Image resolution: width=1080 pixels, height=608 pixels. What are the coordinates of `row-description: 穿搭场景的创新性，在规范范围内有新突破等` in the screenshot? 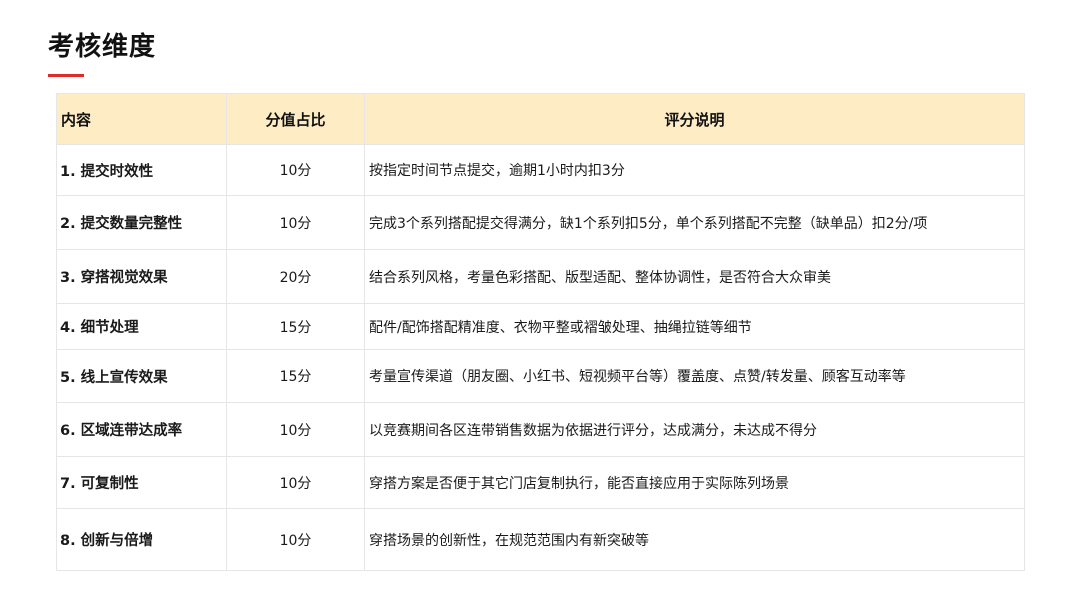 It's located at (694, 539).